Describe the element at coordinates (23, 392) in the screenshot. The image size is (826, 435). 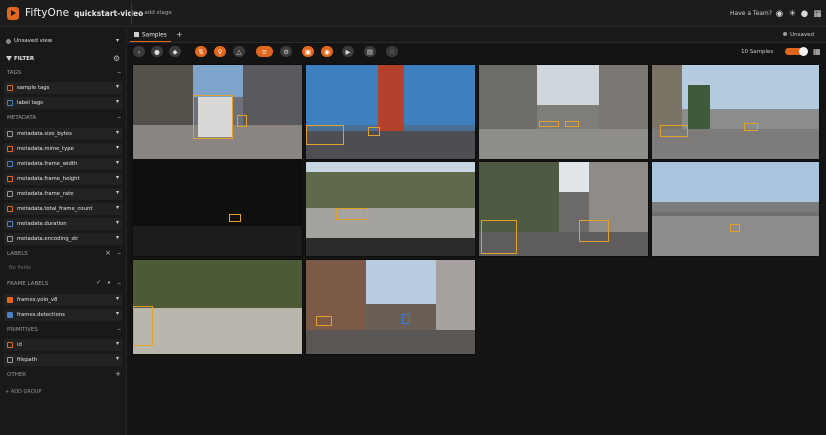
I see `add-group-button: + ADD GROUP` at that location.